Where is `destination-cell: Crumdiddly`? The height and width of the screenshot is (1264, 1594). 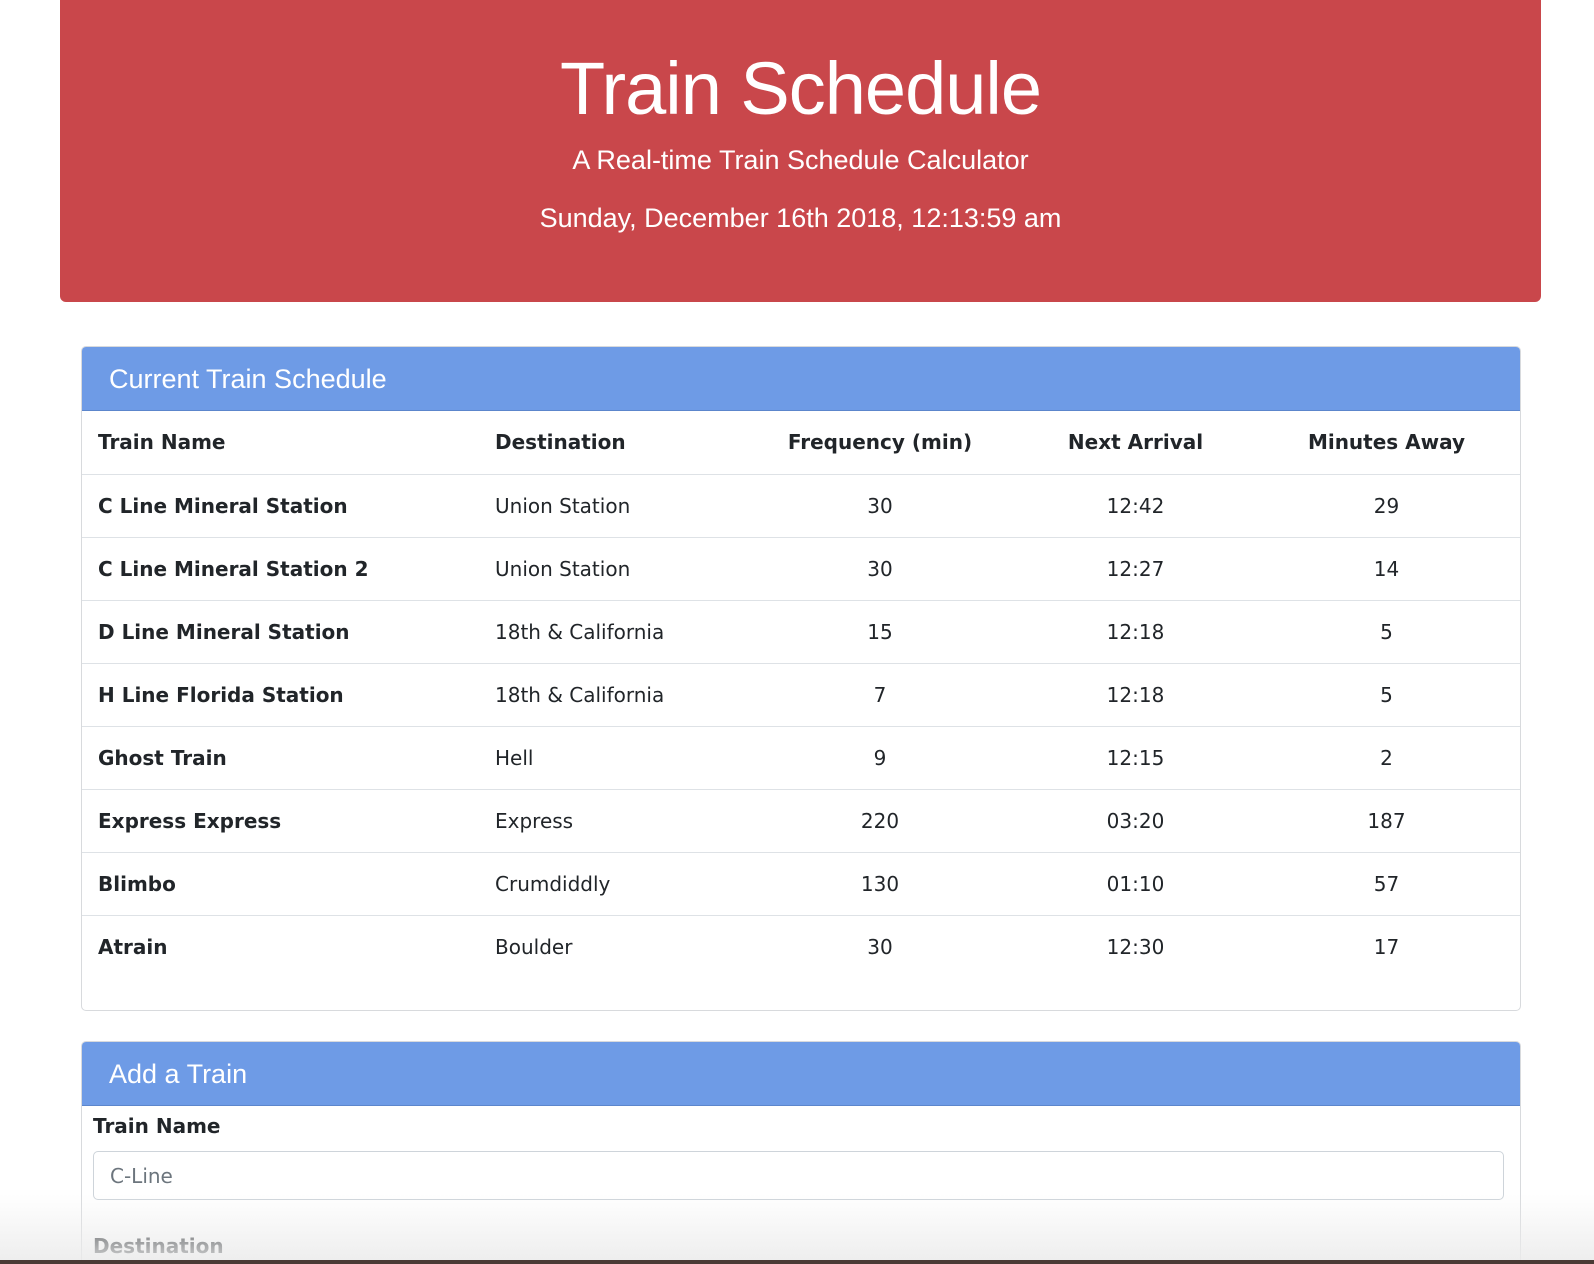
destination-cell: Crumdiddly is located at coordinates (610, 884).